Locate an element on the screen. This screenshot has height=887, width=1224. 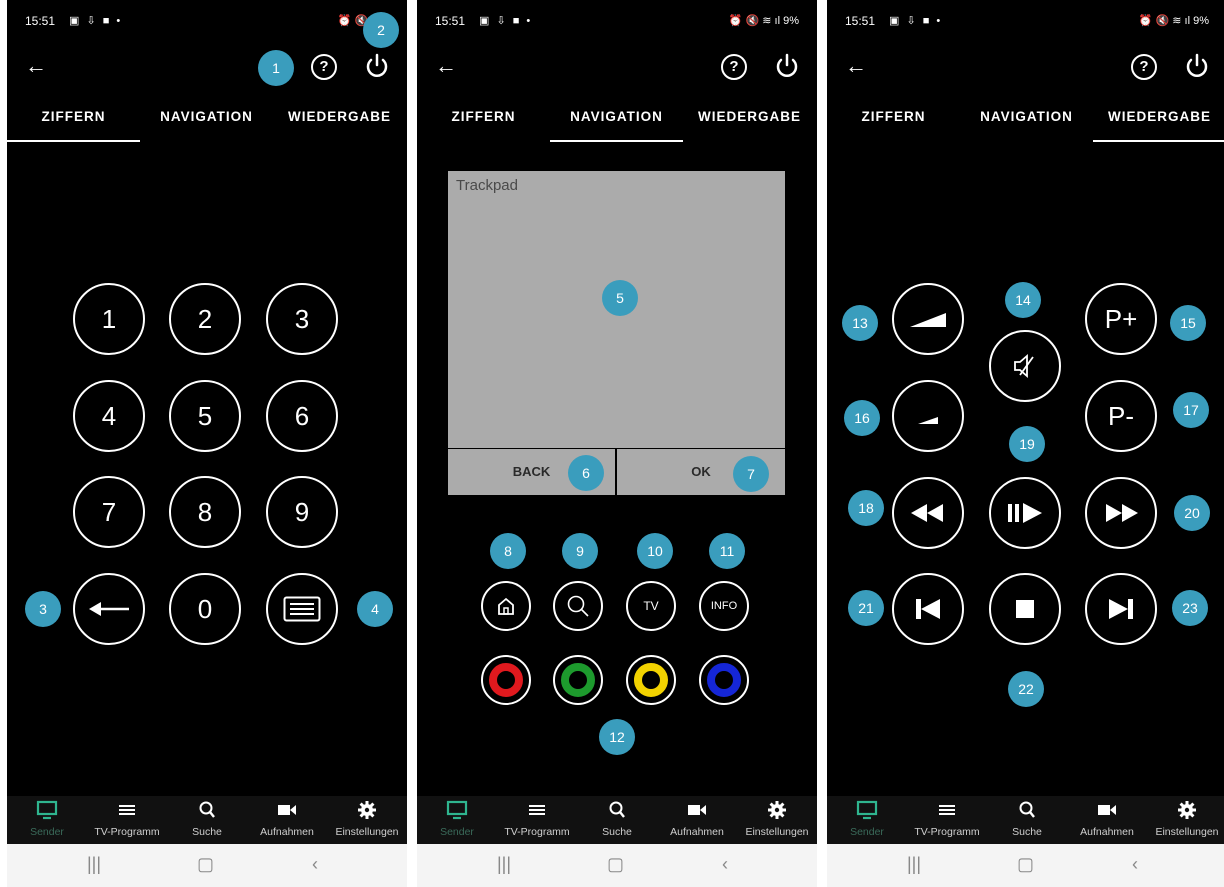
digit-1-button: 1 is located at coordinates (109, 319).